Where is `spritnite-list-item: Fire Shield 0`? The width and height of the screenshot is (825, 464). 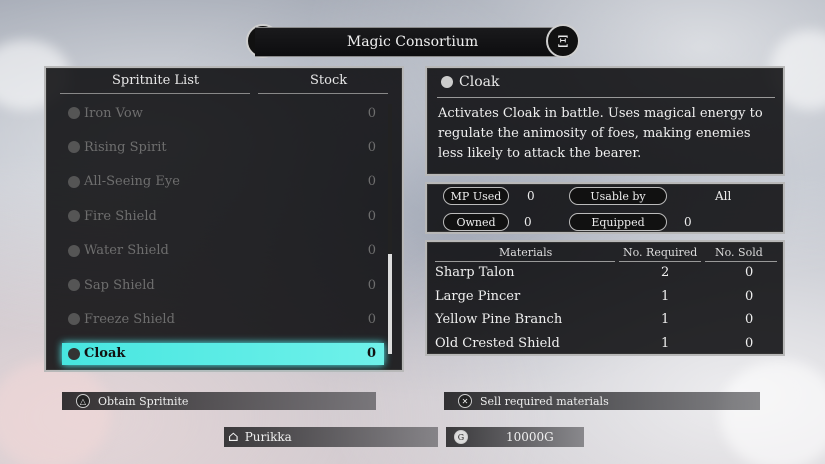 spritnite-list-item: Fire Shield 0 is located at coordinates (223, 216).